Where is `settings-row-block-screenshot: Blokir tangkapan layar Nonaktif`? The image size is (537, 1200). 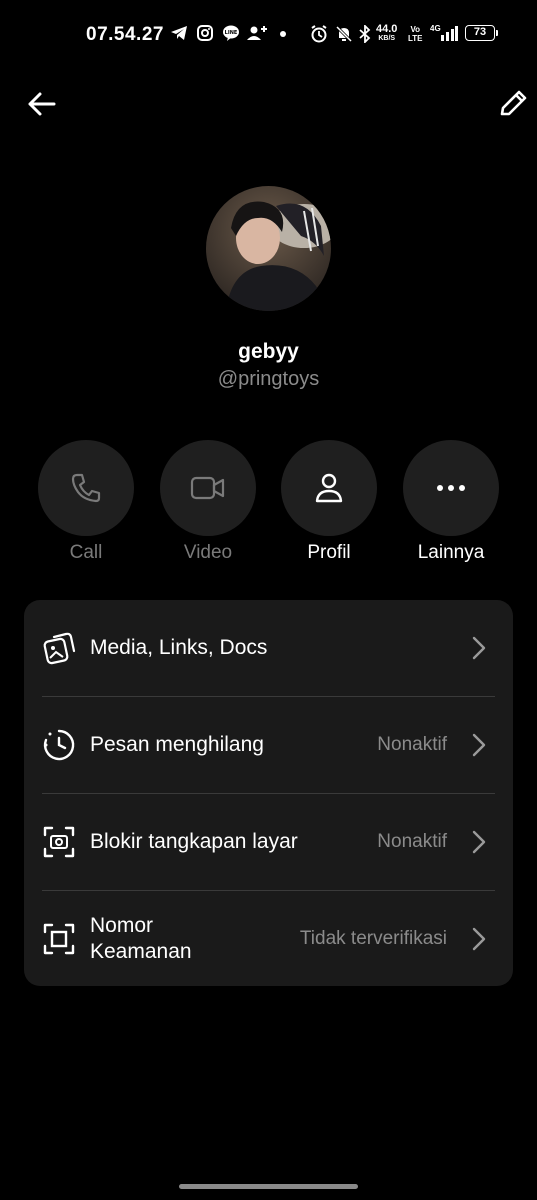 settings-row-block-screenshot: Blokir tangkapan layar Nonaktif is located at coordinates (268, 842).